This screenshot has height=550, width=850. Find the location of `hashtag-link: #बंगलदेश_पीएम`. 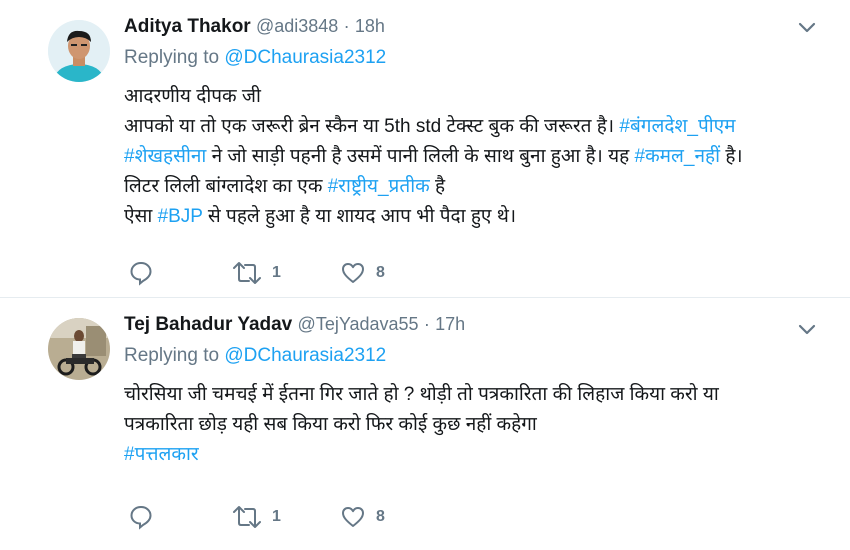

hashtag-link: #बंगलदेश_पीएम is located at coordinates (677, 126).